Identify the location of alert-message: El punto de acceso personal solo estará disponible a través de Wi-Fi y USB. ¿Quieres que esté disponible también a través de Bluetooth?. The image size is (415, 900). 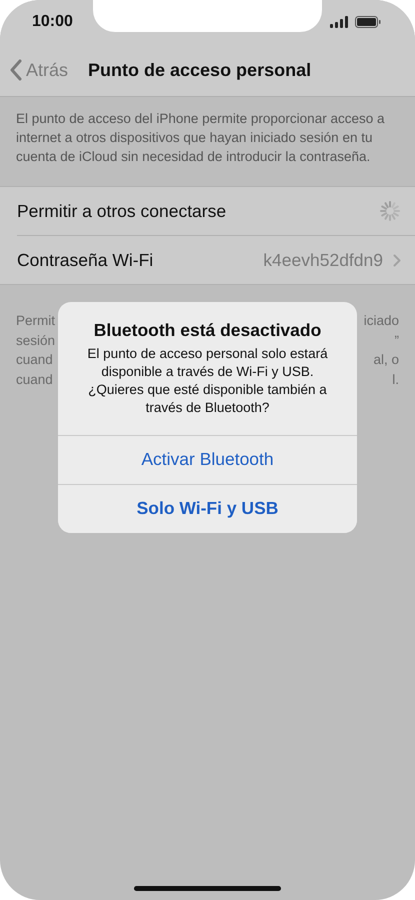
(207, 380).